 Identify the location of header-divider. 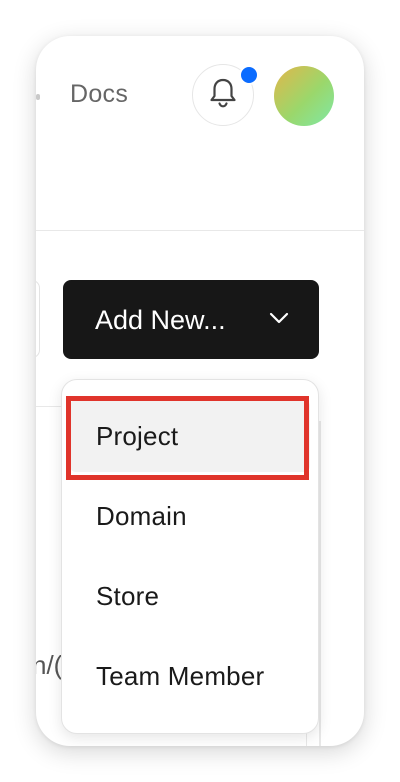
(200, 230).